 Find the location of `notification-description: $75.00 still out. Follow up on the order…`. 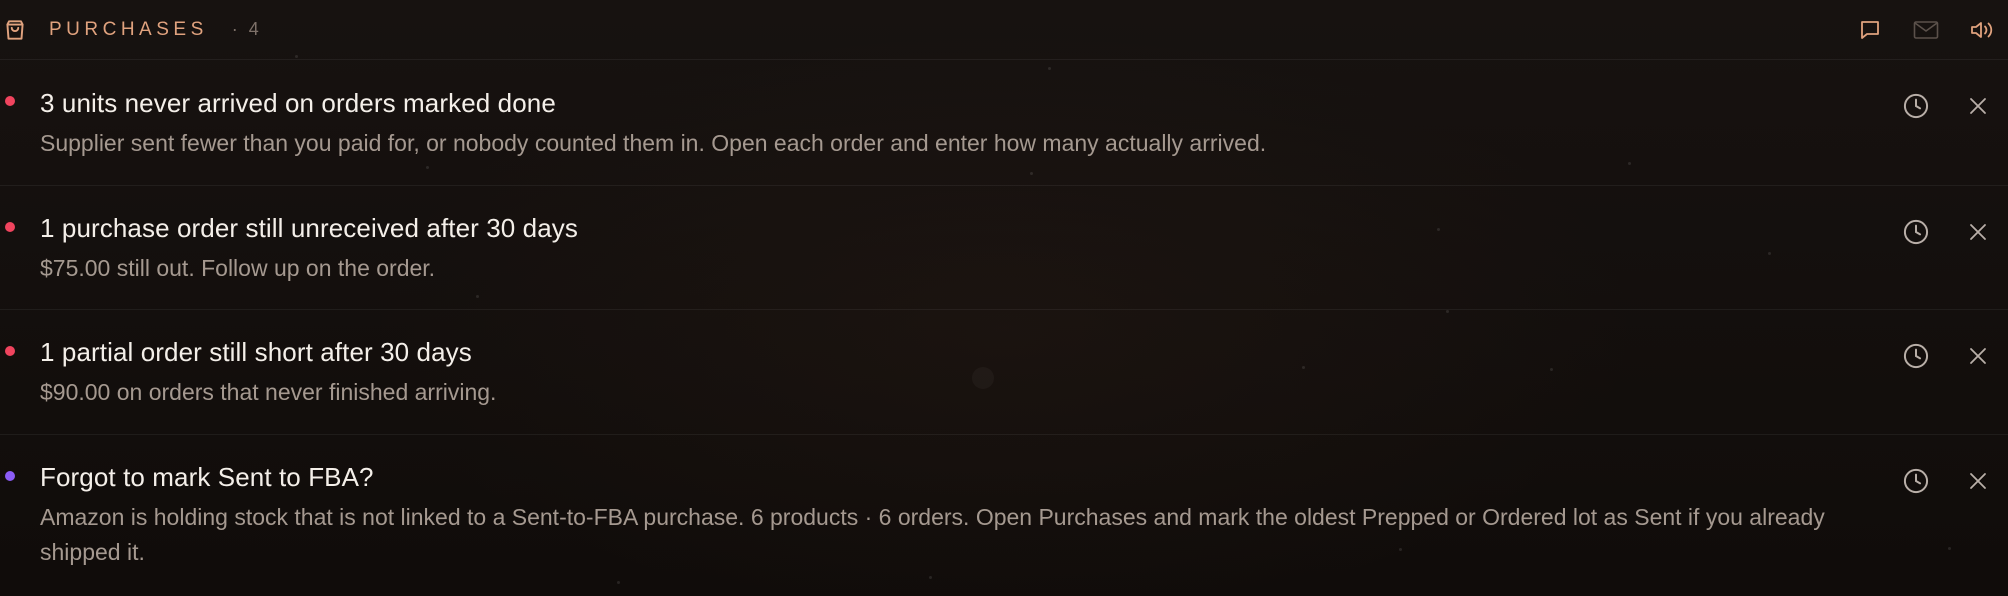

notification-description: $75.00 still out. Follow up on the order… is located at coordinates (238, 268).